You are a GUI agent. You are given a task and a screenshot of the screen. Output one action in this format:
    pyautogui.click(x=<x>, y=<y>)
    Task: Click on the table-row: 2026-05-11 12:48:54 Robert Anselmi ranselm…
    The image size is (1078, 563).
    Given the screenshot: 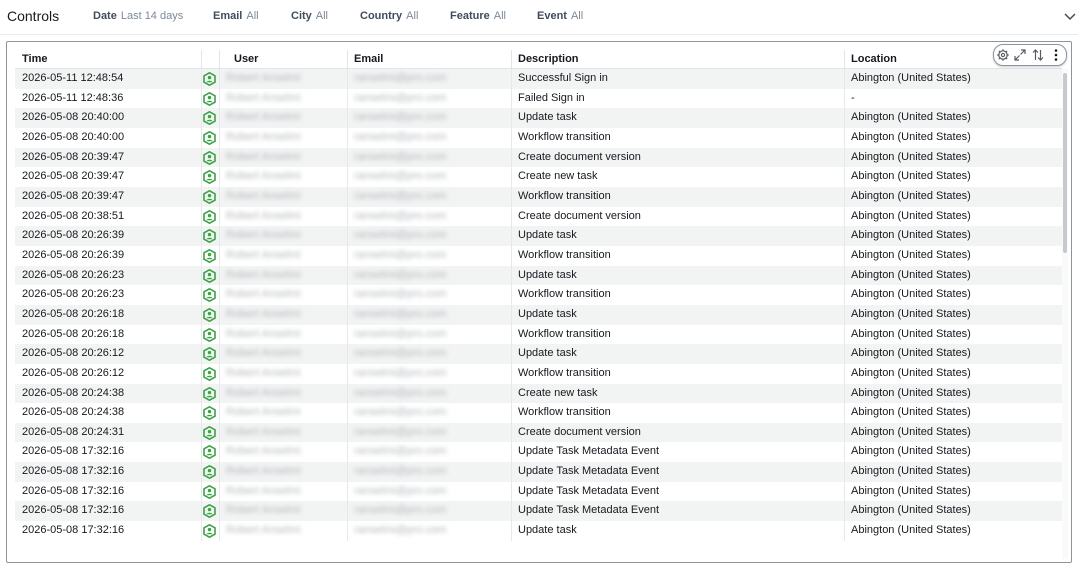 What is the action you would take?
    pyautogui.click(x=538, y=79)
    